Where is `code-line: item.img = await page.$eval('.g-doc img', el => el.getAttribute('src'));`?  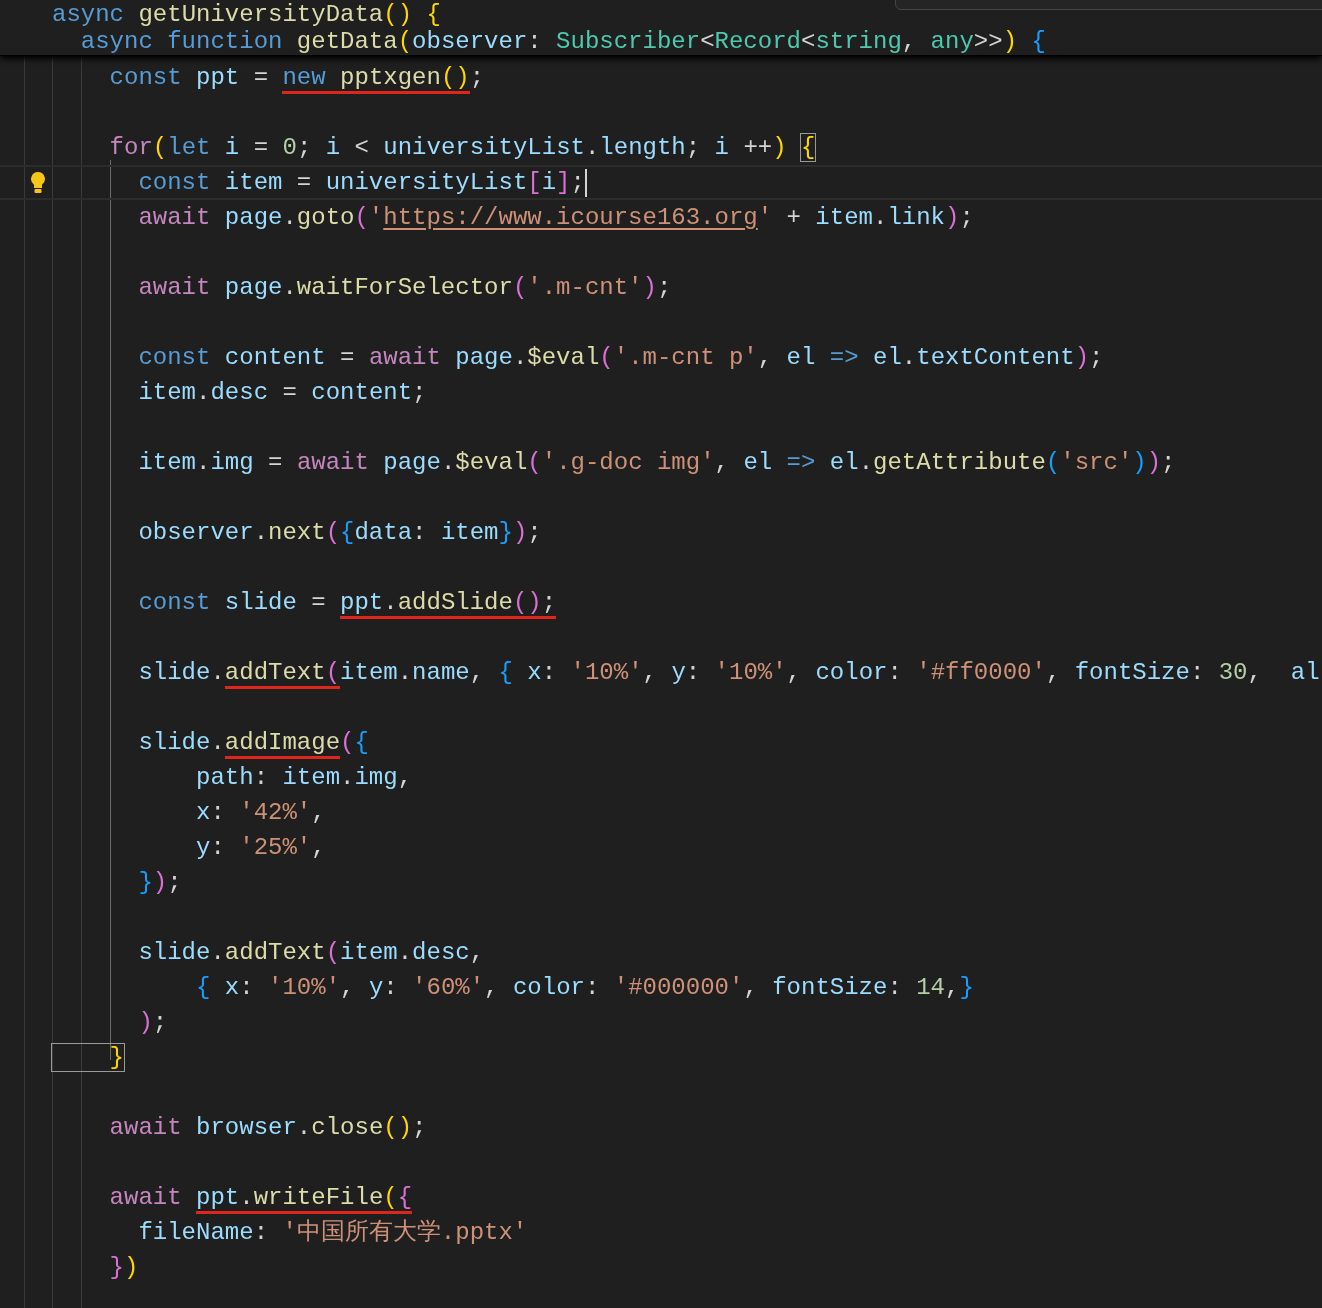 code-line: item.img = await page.$eval('.g-doc img', el => el.getAttribute('src')); is located at coordinates (656, 462).